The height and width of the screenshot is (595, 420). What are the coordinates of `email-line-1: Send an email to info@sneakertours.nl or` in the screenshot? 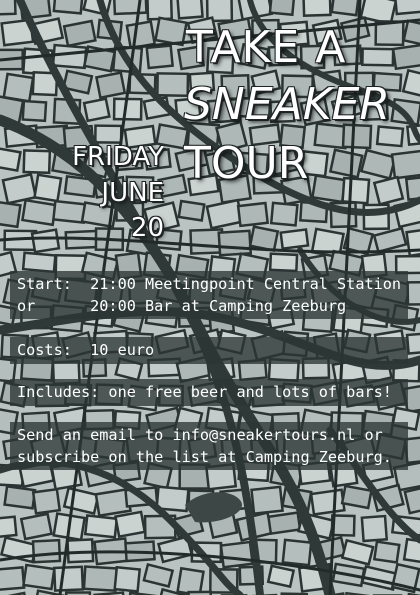 It's located at (200, 435).